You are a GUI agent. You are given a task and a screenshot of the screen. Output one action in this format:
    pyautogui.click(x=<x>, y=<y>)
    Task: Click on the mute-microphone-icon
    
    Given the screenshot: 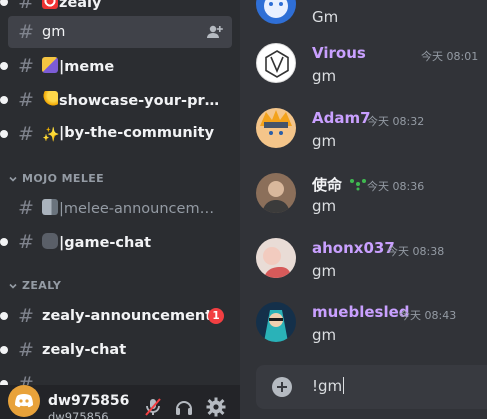 What is the action you would take?
    pyautogui.click(x=153, y=407)
    